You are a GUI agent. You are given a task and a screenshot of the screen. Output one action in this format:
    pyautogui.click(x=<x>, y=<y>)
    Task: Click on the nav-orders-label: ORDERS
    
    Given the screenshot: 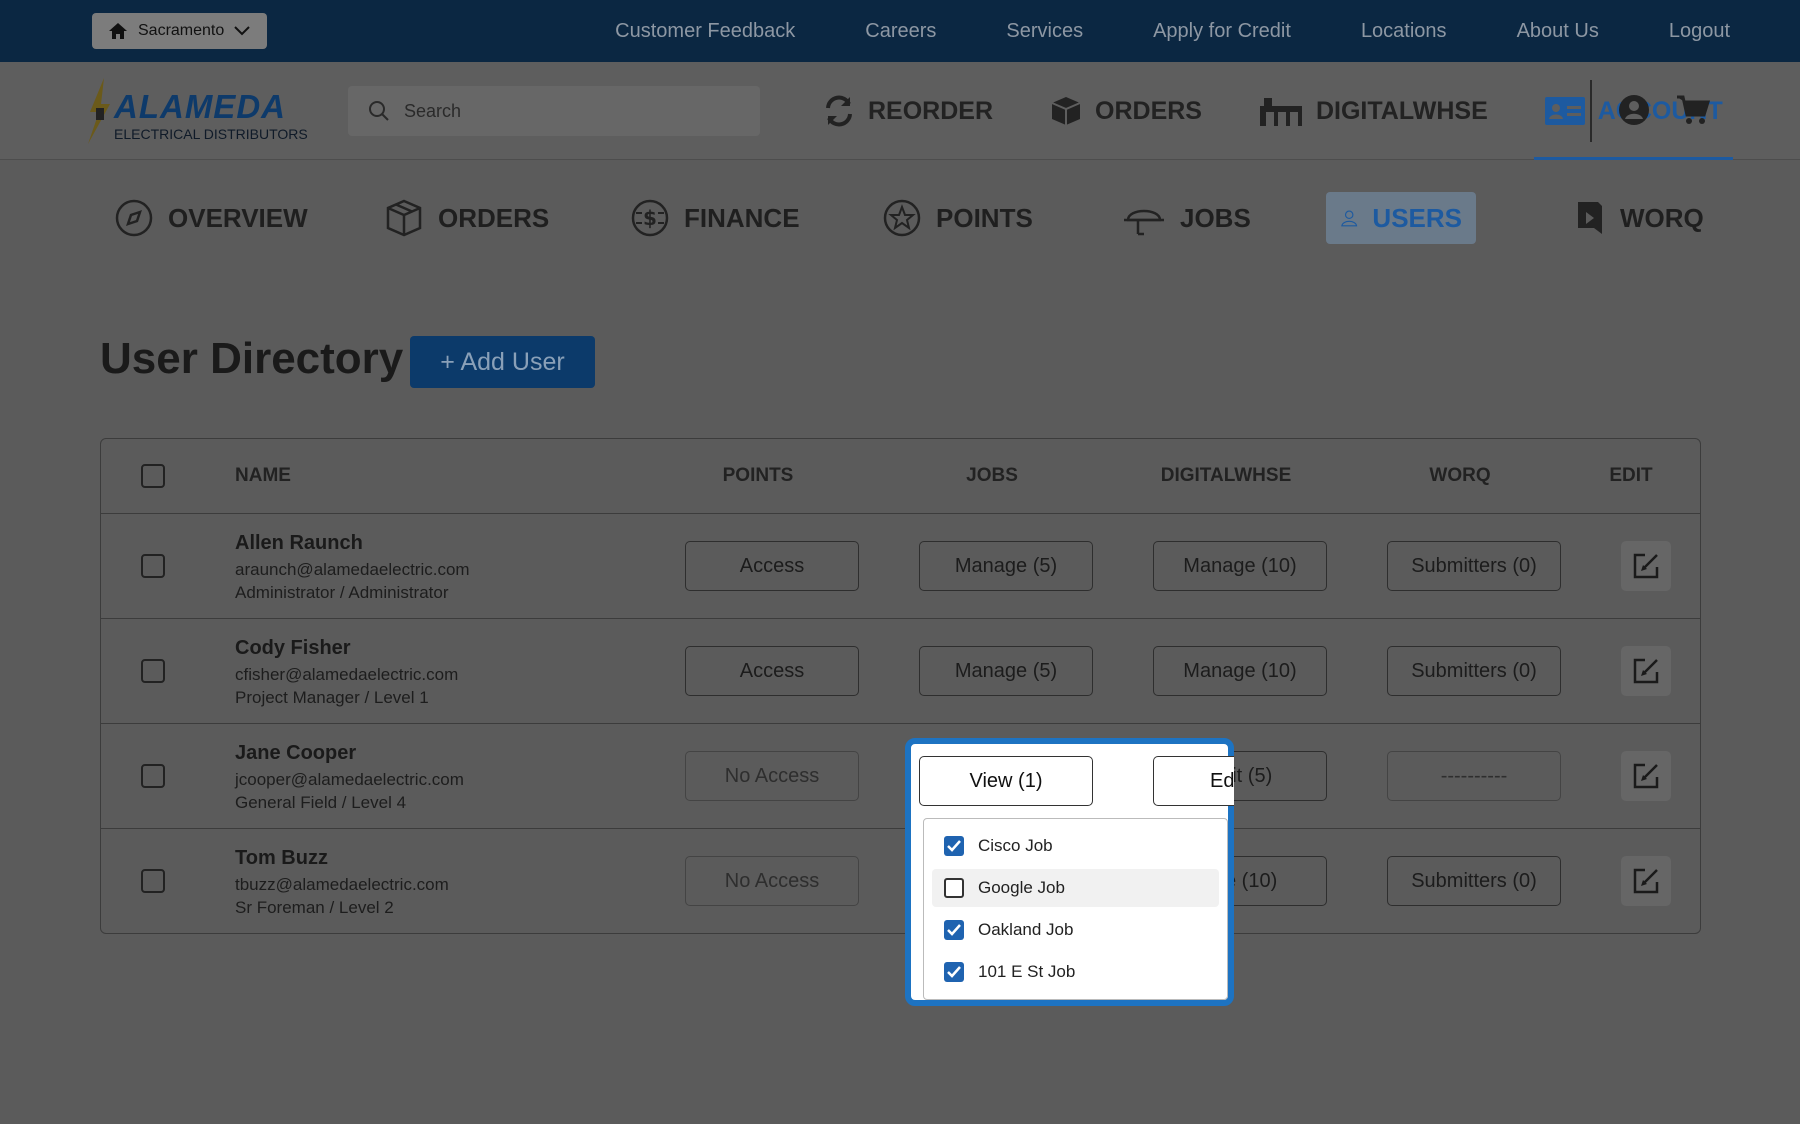 What is the action you would take?
    pyautogui.click(x=1148, y=110)
    